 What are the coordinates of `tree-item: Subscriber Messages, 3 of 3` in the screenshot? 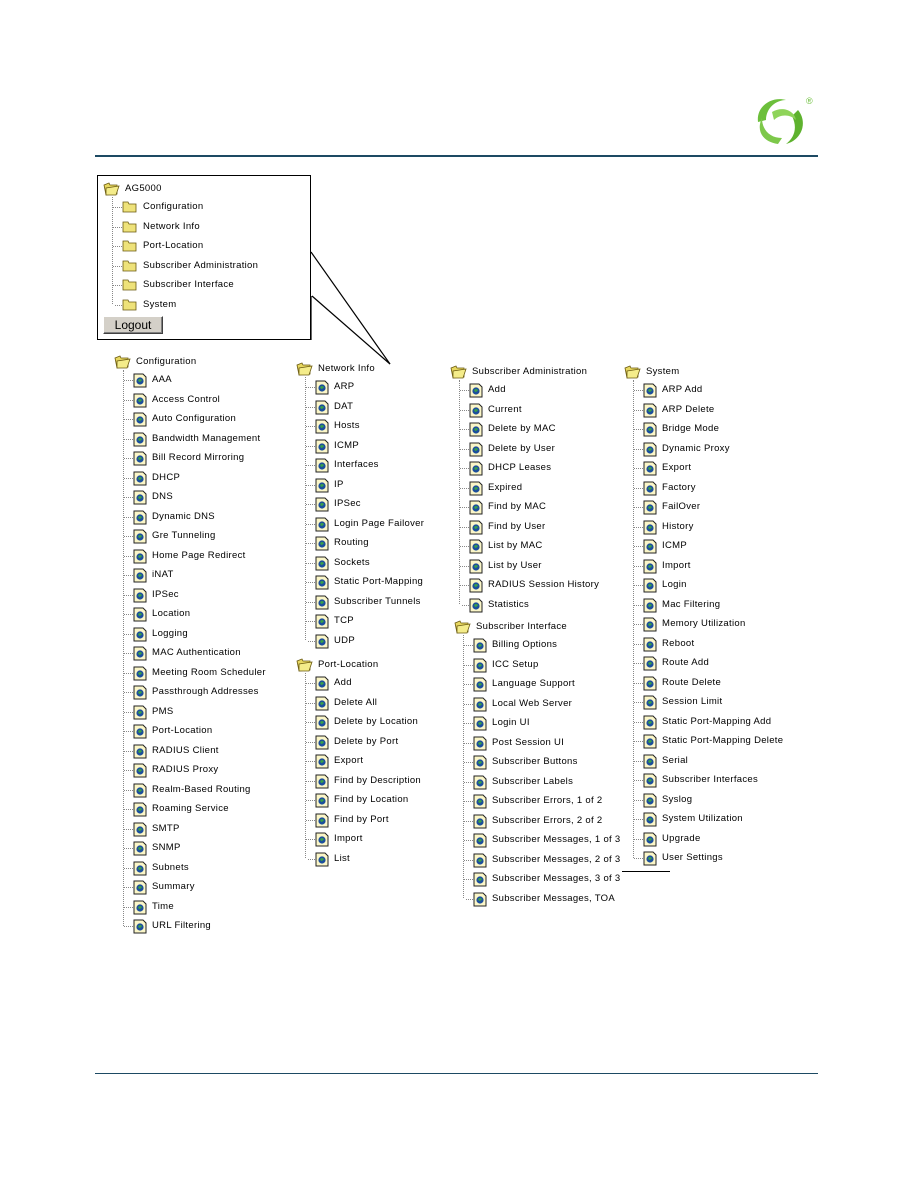 It's located at (542, 879).